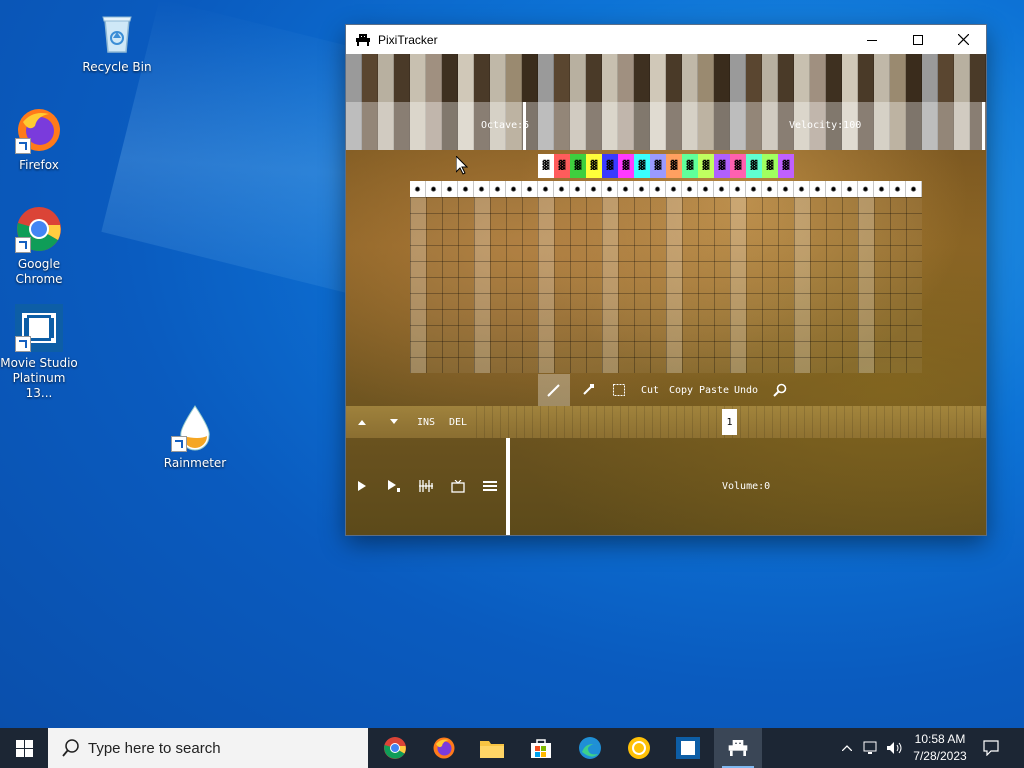 Image resolution: width=1024 pixels, height=768 pixels. I want to click on desktop-icon-rainmeter: Rainmeter, so click(195, 437).